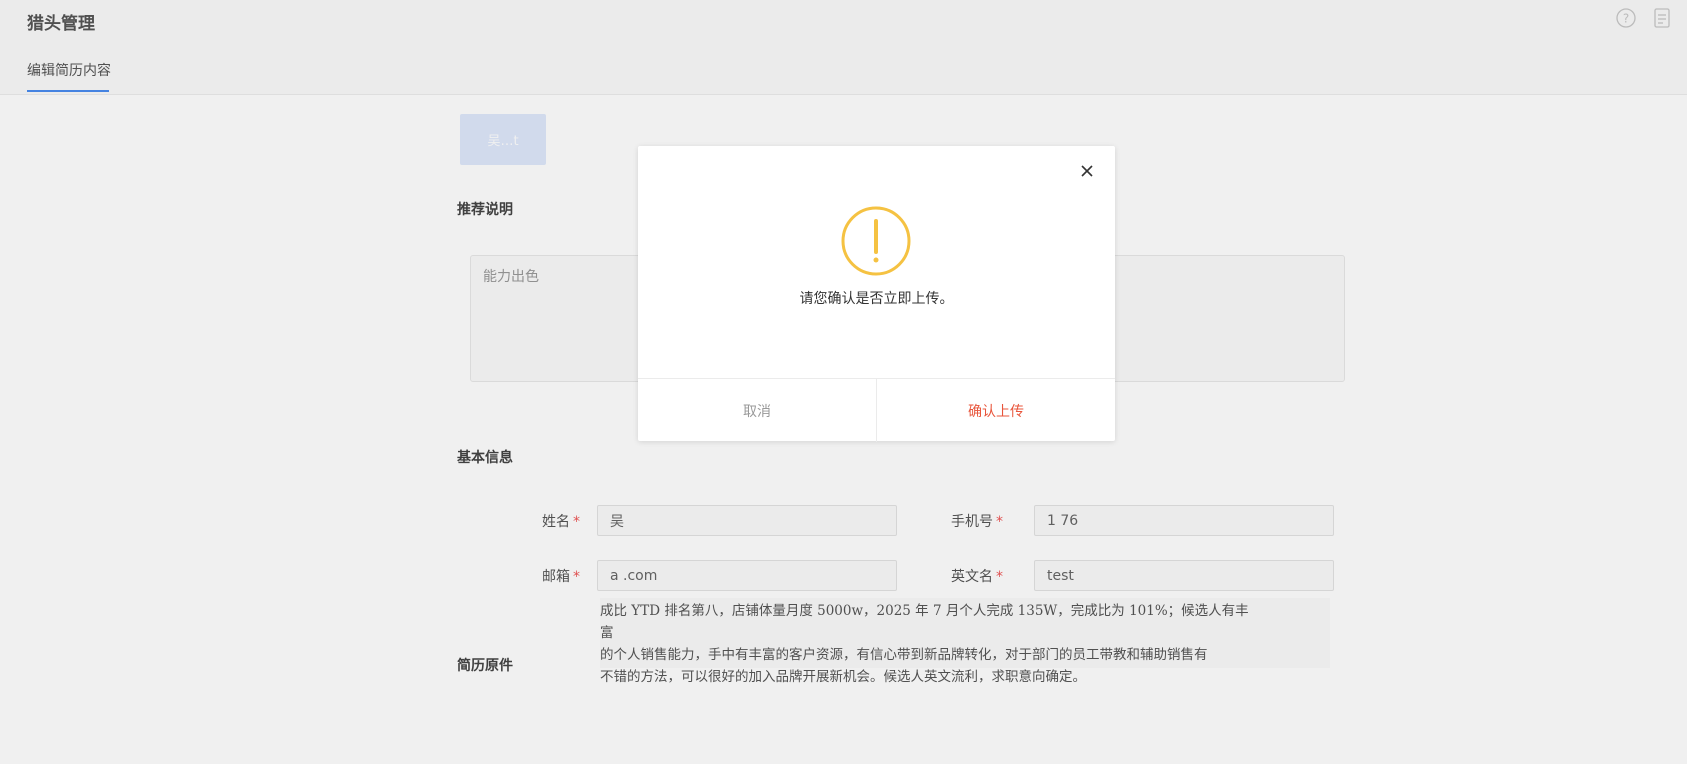 This screenshot has width=1687, height=764. I want to click on cancel-button: 取消, so click(757, 410).